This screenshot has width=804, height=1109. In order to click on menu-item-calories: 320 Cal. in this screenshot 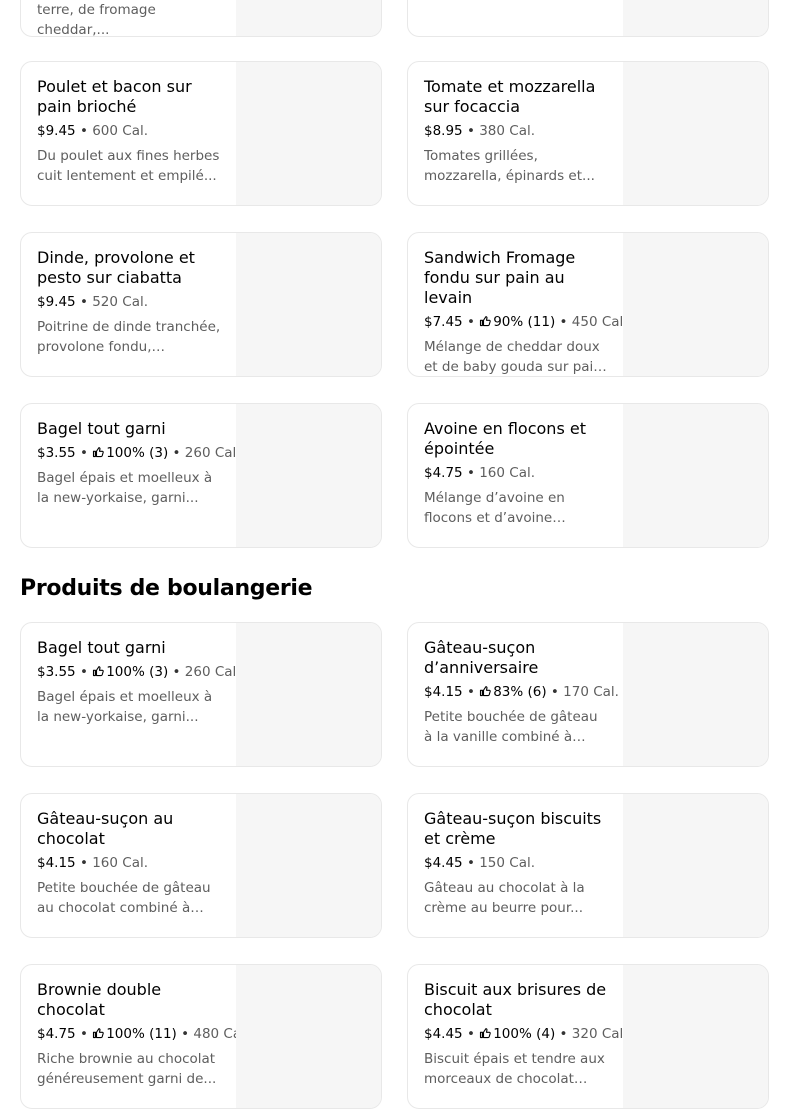, I will do `click(599, 1034)`.